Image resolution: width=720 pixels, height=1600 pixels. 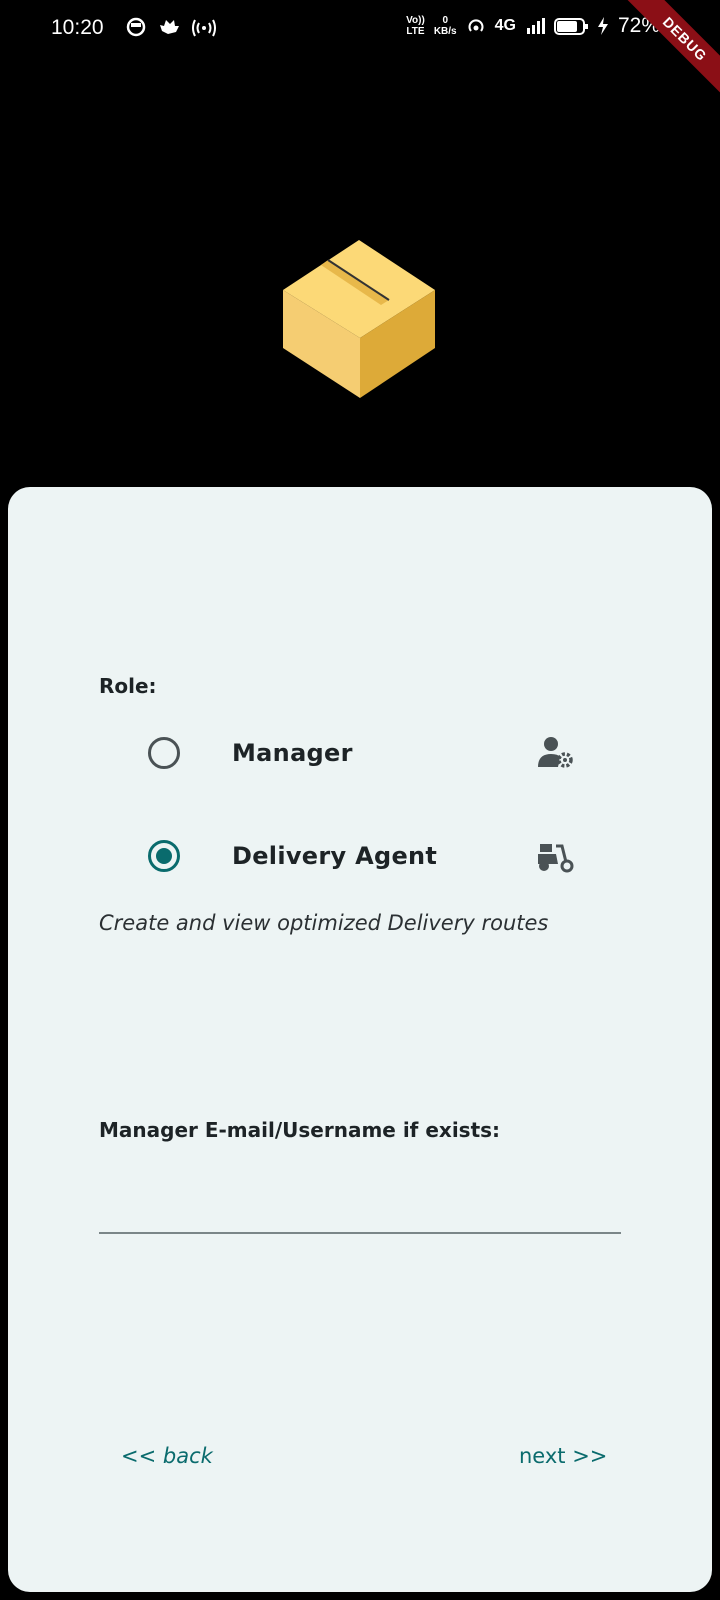 I want to click on manager-radio, so click(x=164, y=753).